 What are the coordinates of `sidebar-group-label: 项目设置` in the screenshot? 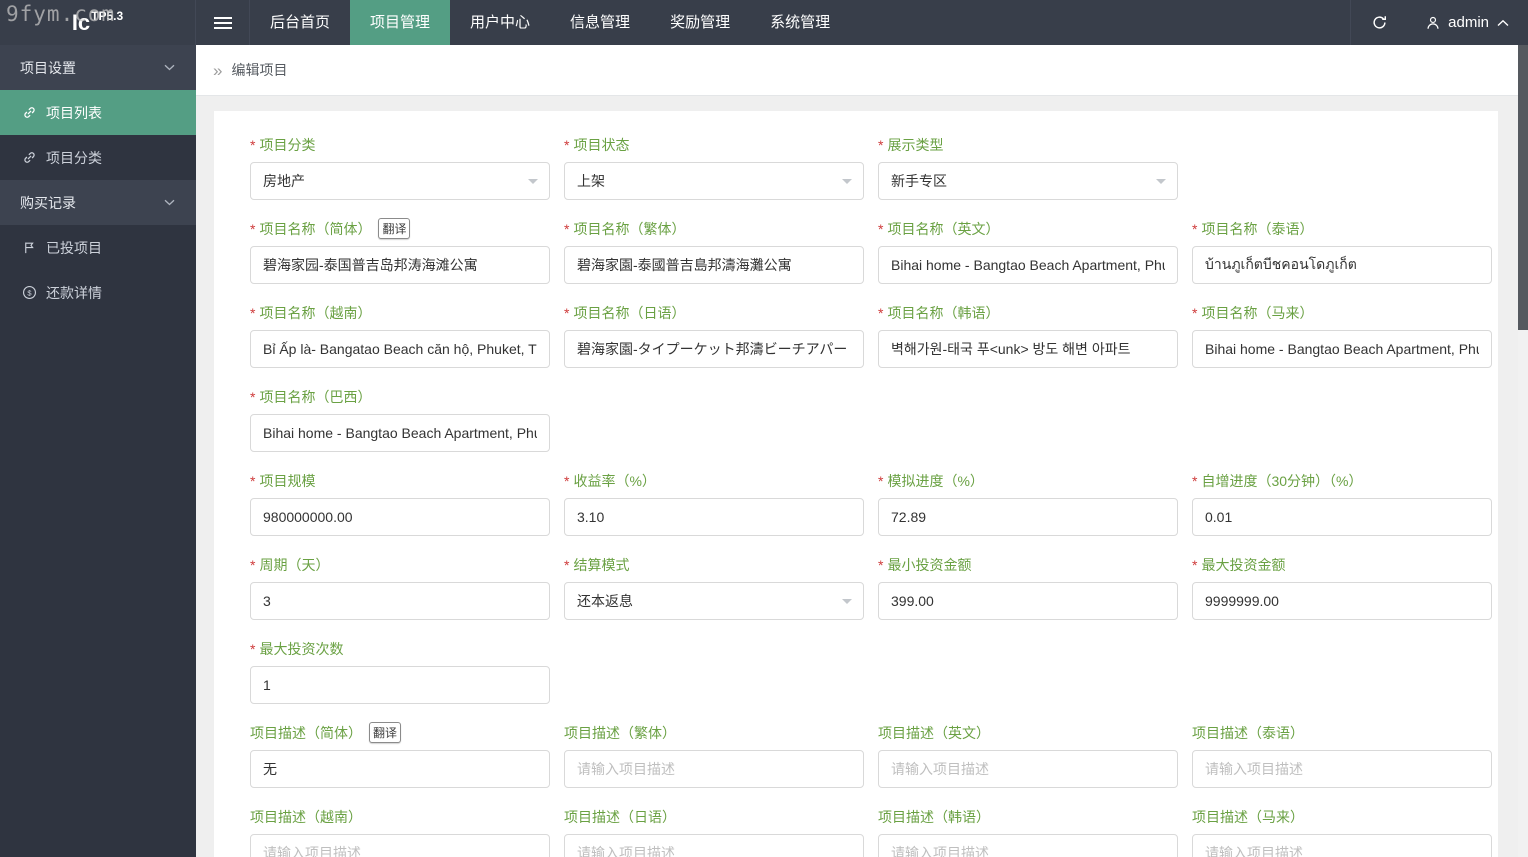 It's located at (48, 67).